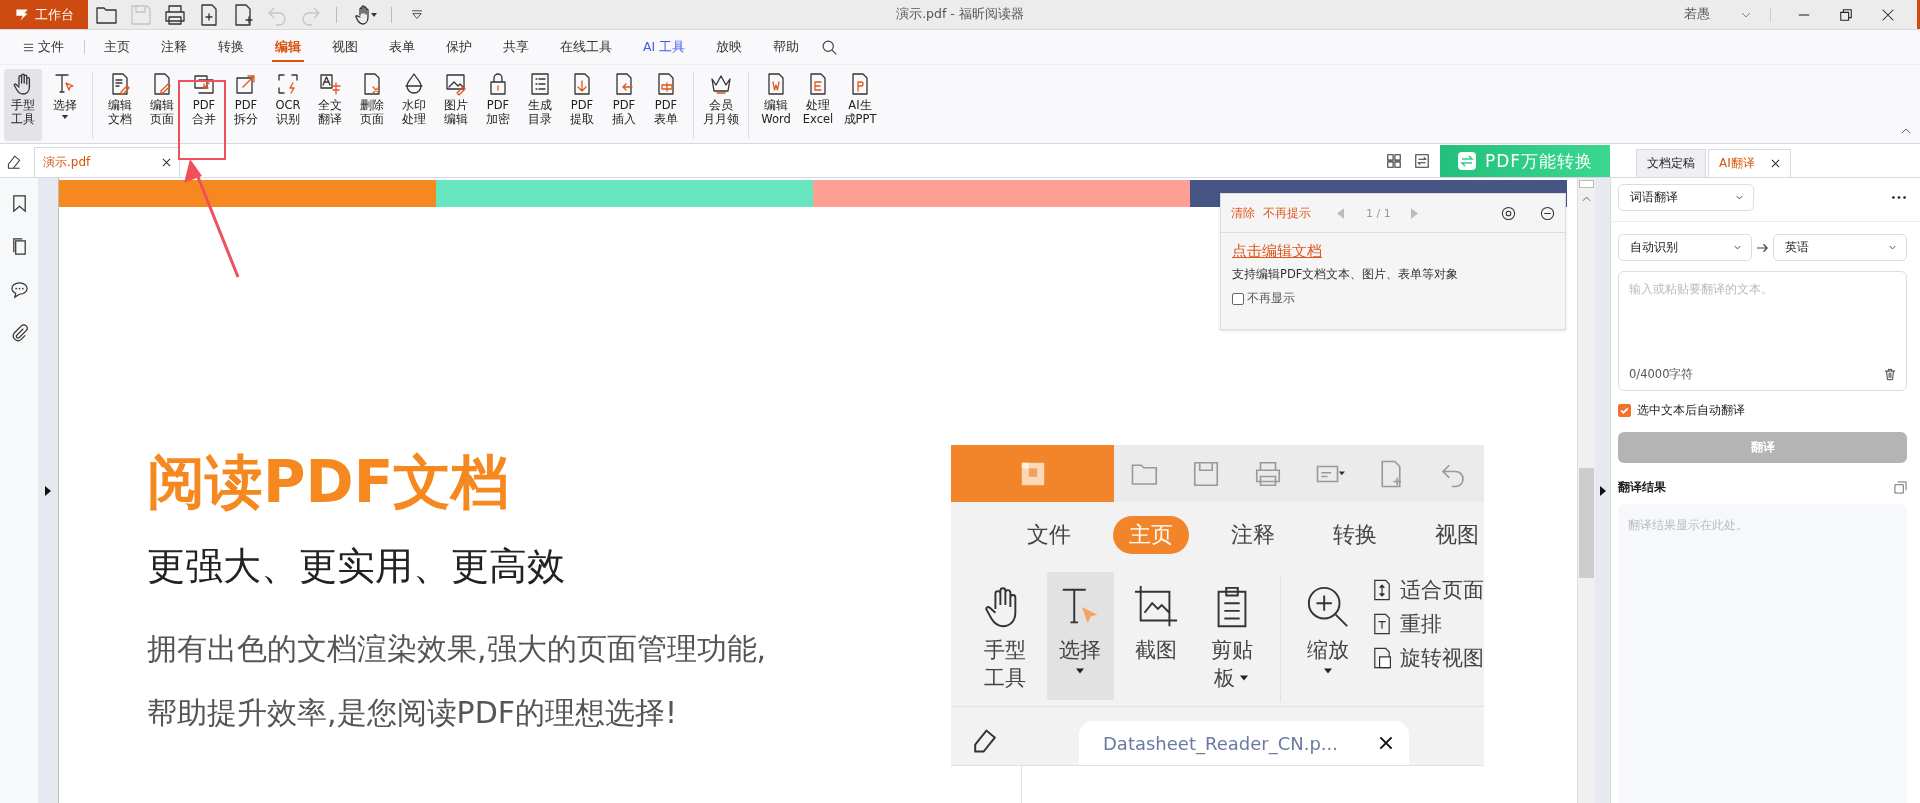 This screenshot has width=1920, height=803. I want to click on maximize-icon, so click(1846, 14).